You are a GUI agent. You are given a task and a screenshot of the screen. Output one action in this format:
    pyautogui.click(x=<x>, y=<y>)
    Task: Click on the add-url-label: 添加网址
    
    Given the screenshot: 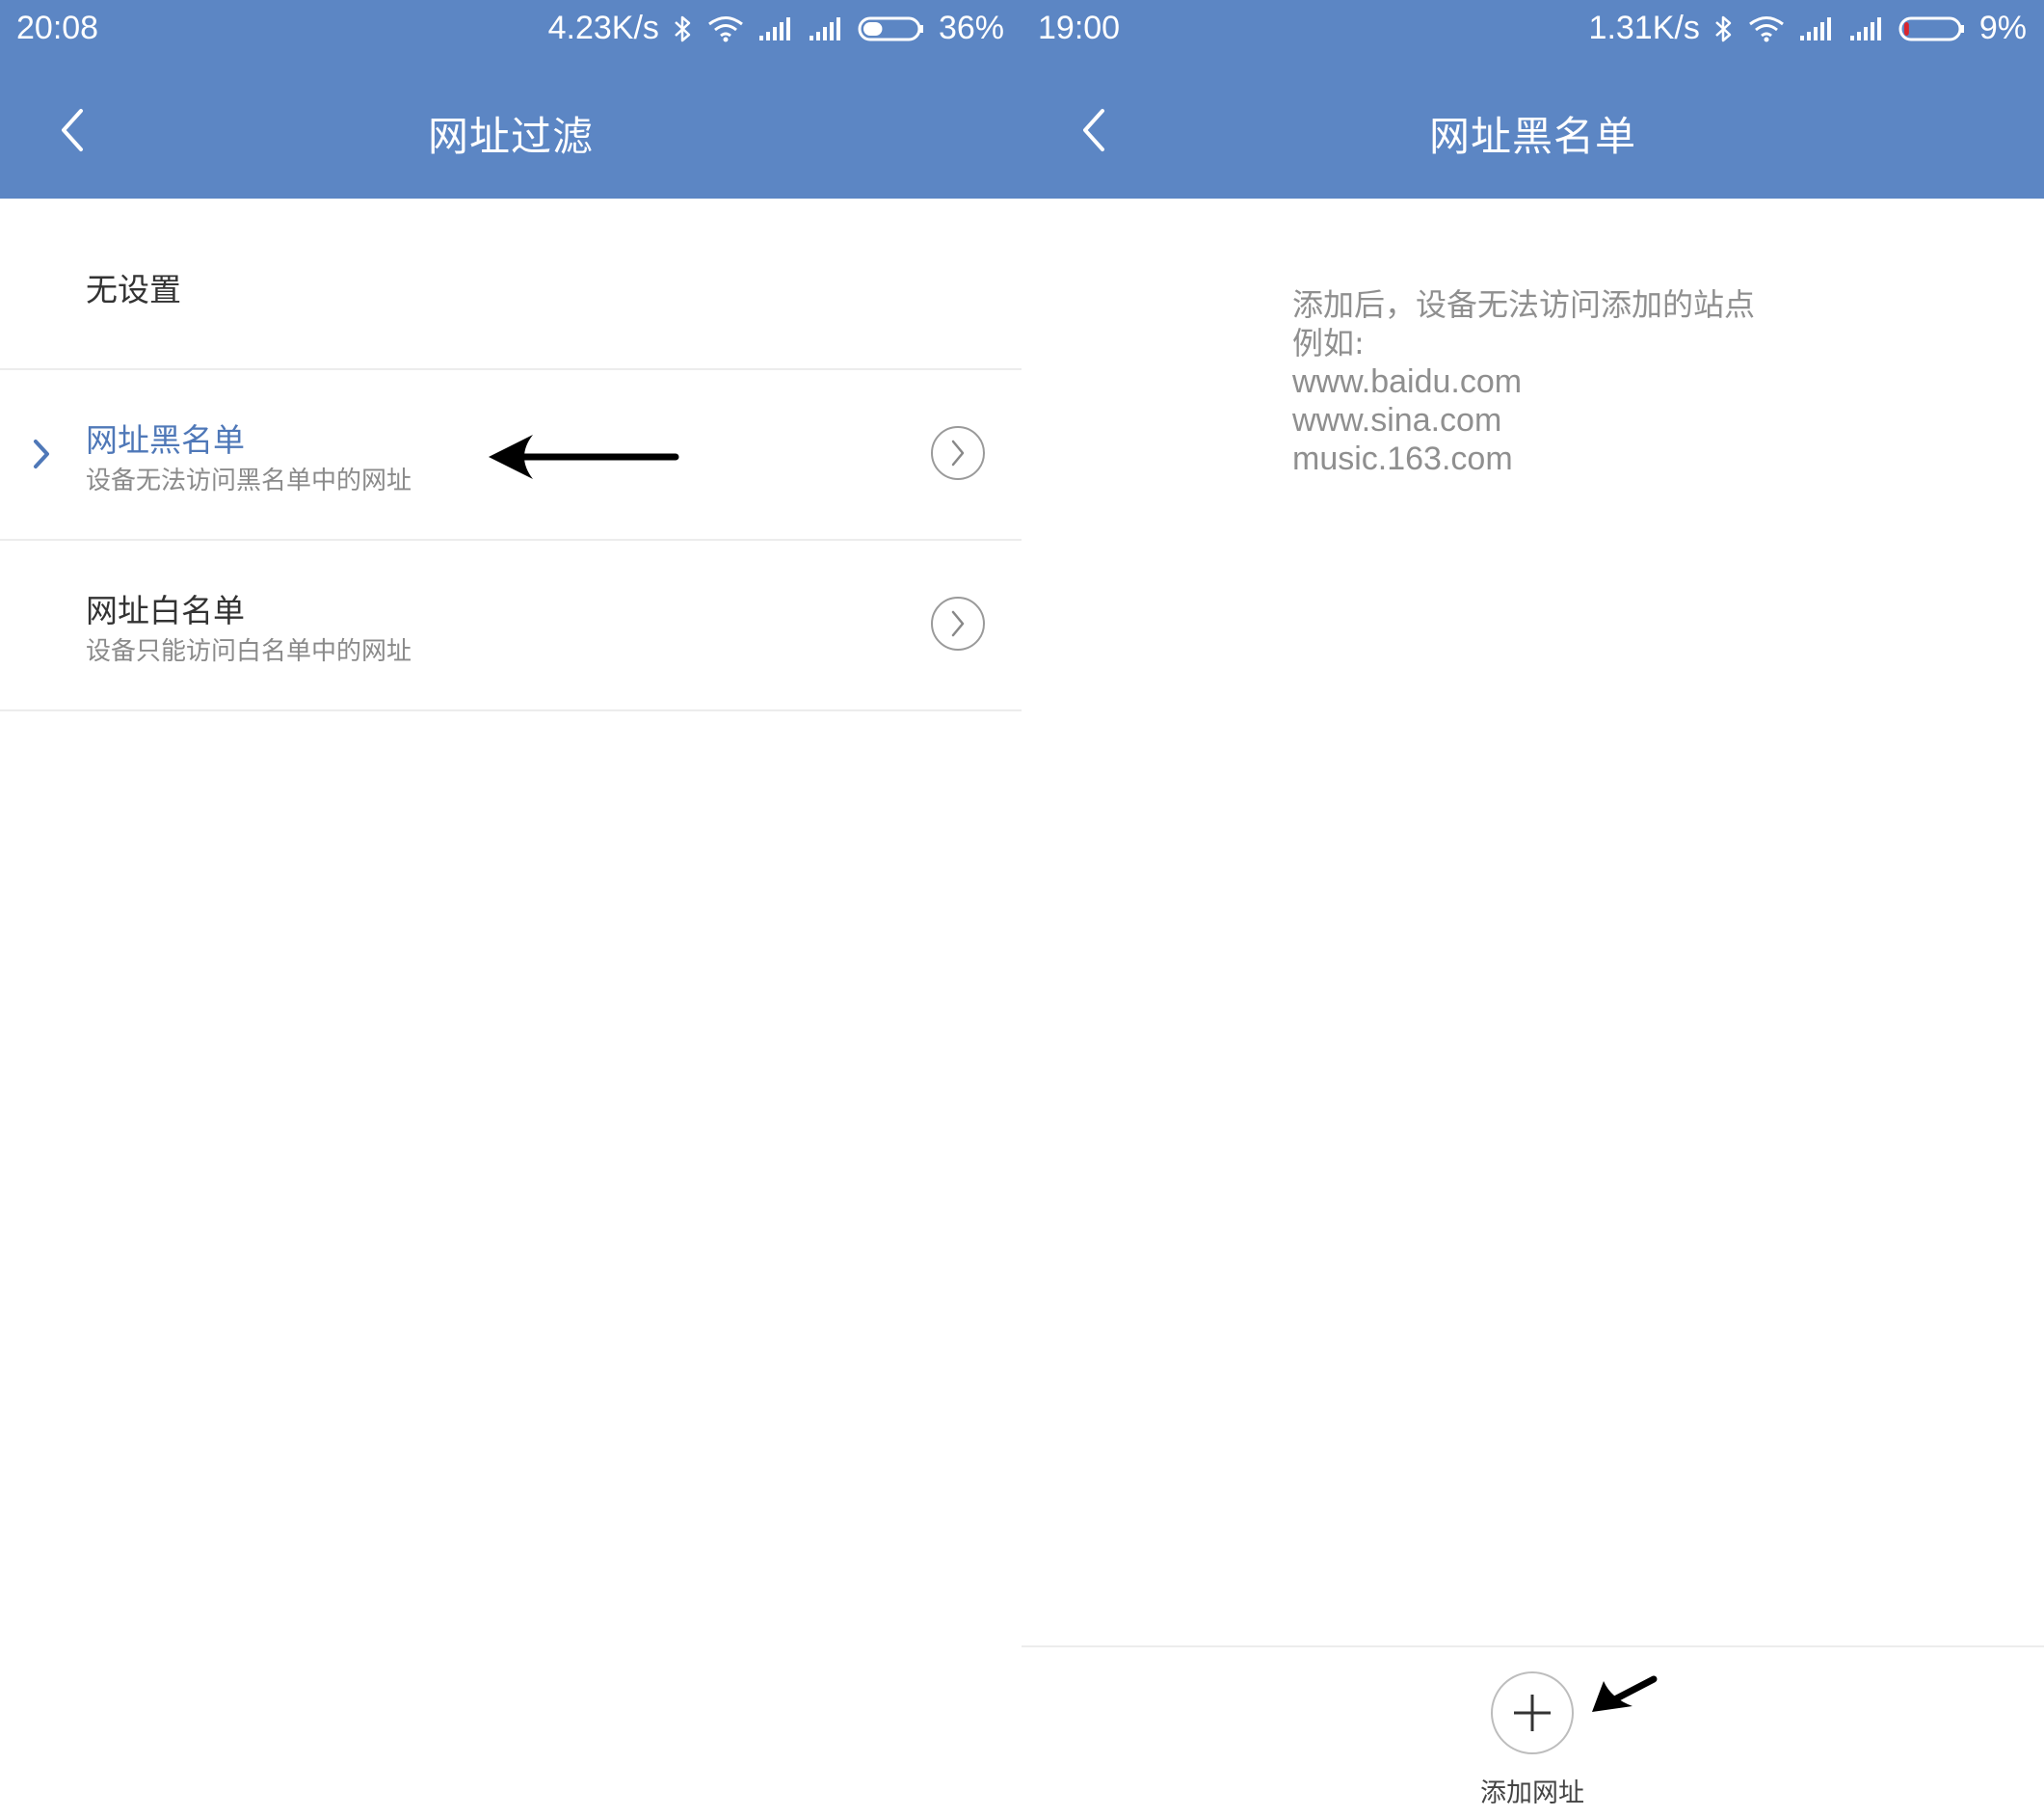 What is the action you would take?
    pyautogui.click(x=1532, y=1793)
    